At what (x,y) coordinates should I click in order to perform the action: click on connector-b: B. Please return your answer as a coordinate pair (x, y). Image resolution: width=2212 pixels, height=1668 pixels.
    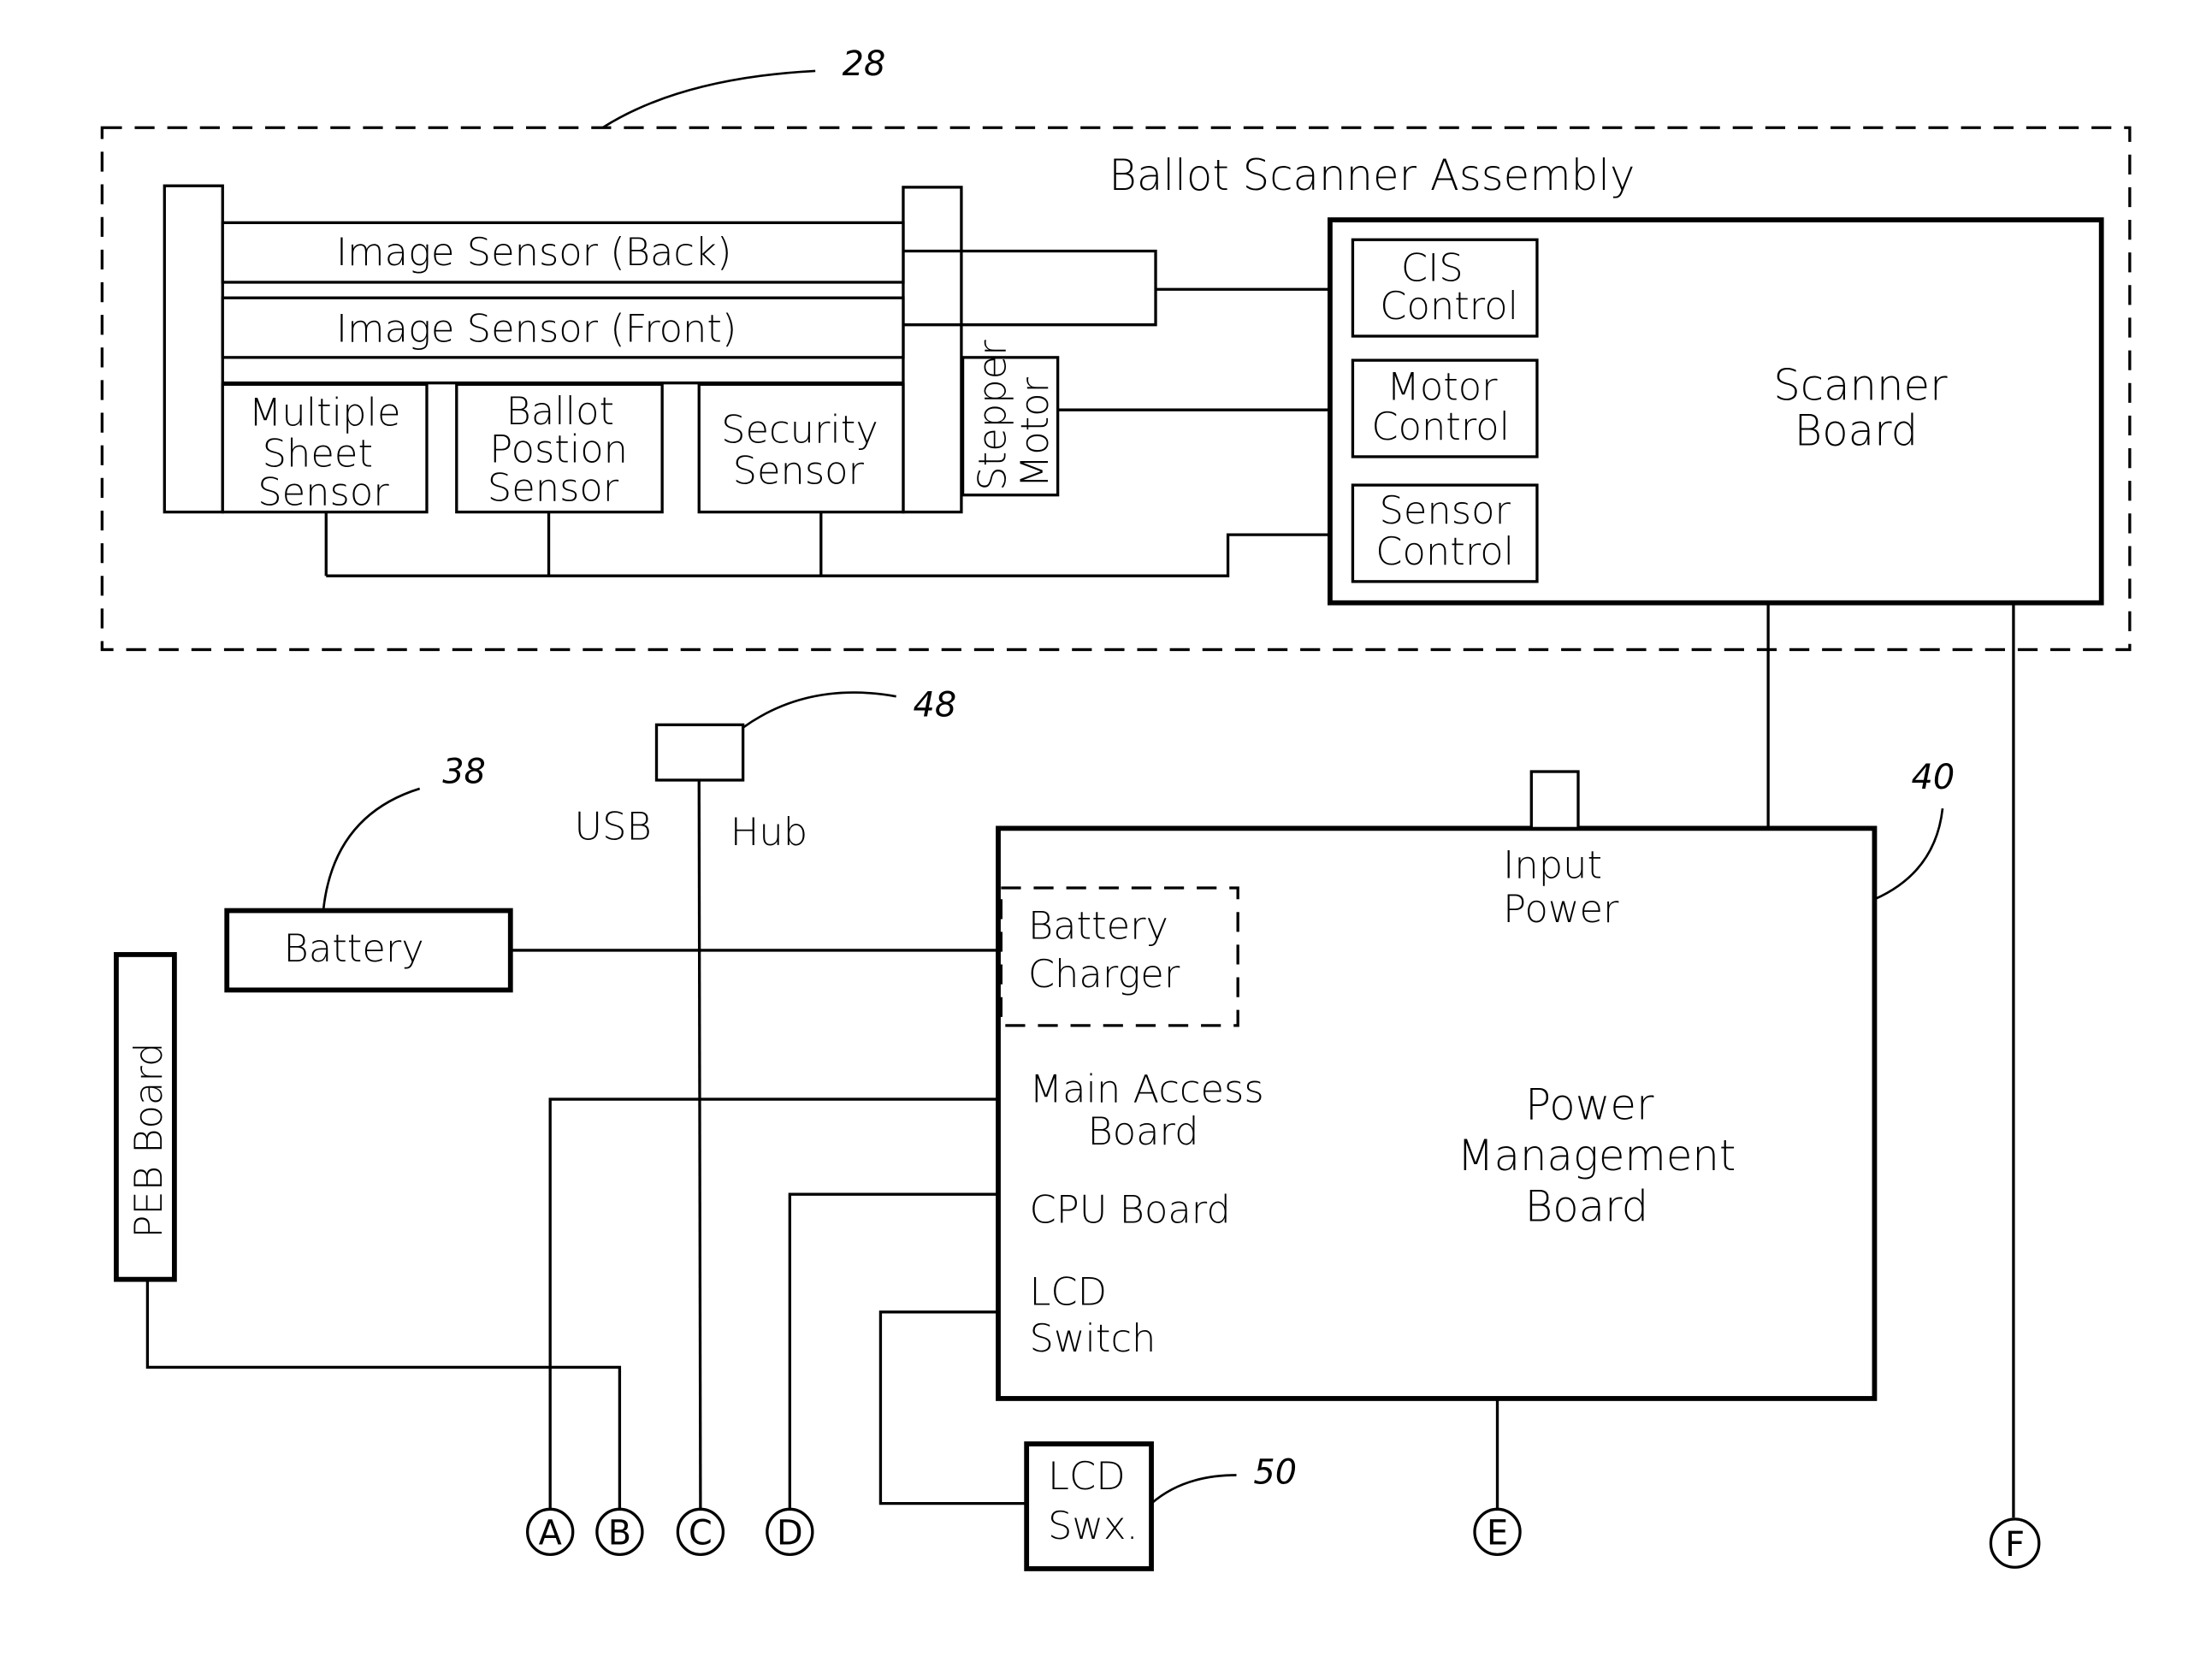
    Looking at the image, I should click on (619, 1532).